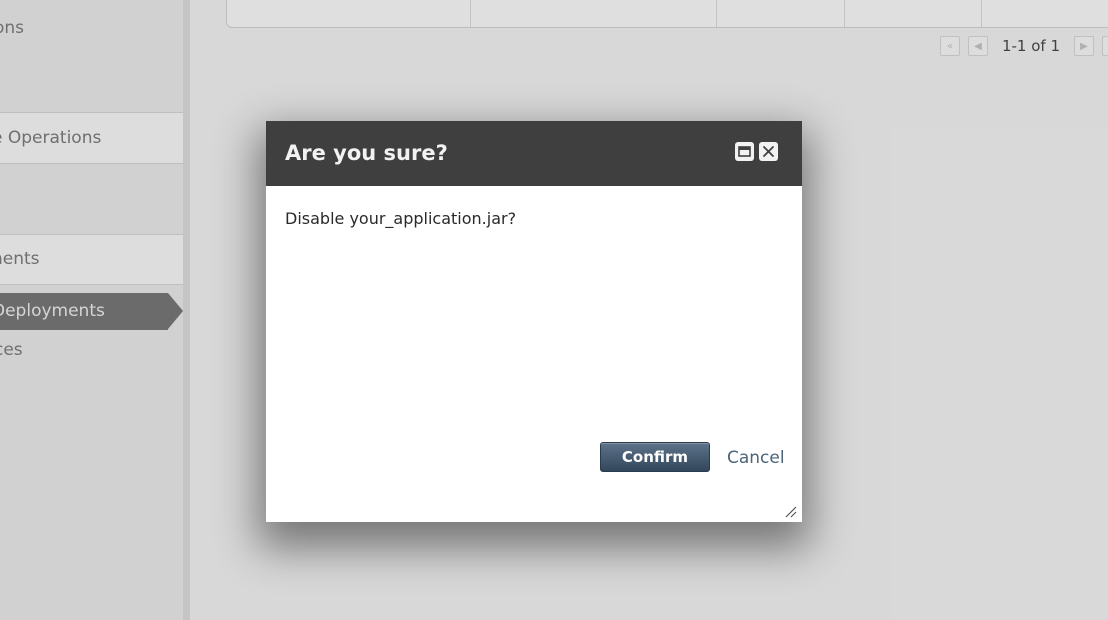 The width and height of the screenshot is (1108, 620). Describe the element at coordinates (790, 510) in the screenshot. I see `resize-grip-icon` at that location.